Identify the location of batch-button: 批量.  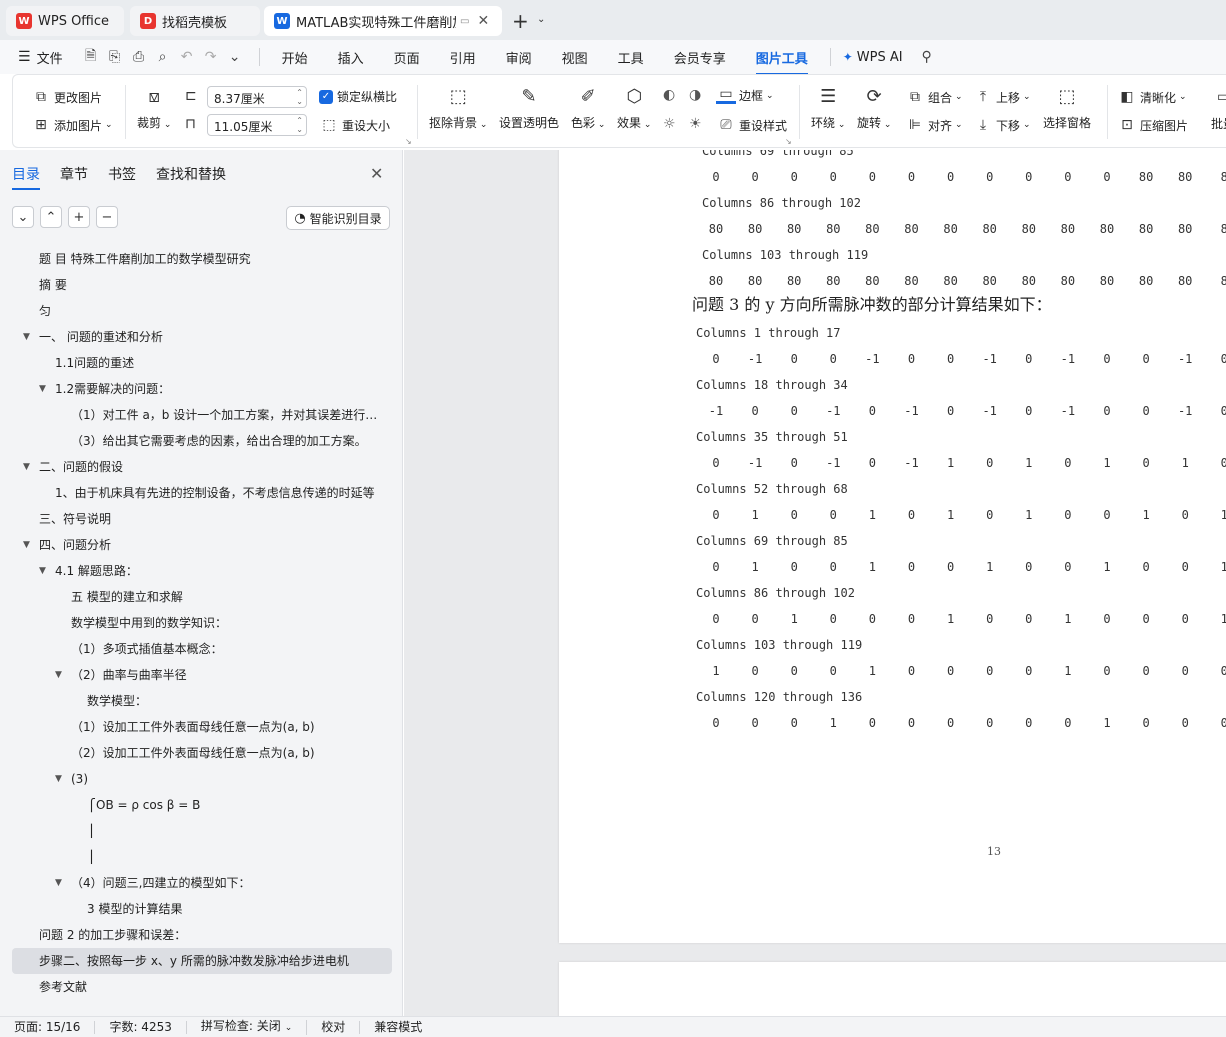
(1218, 123).